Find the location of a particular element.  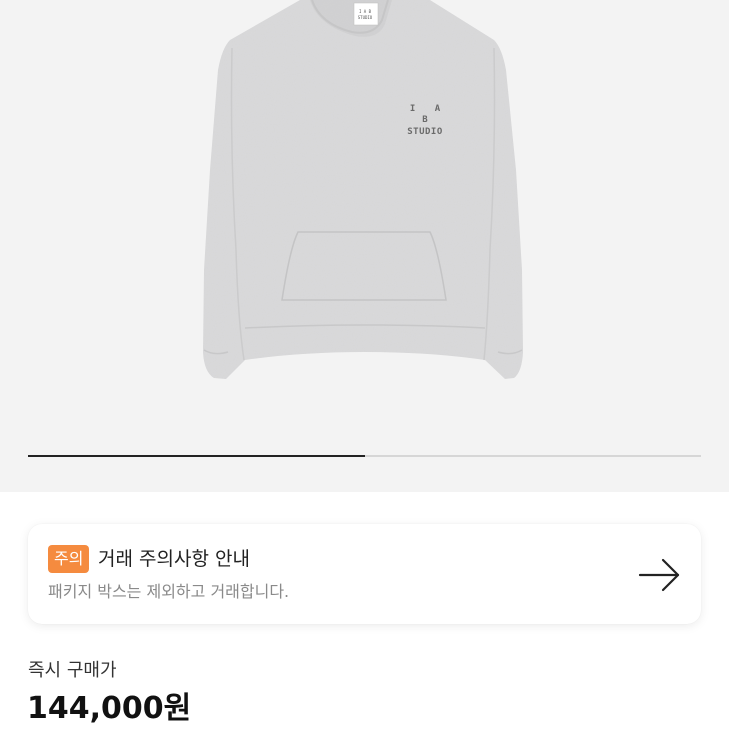

hoodie-chest-logo: I A B STUDIO is located at coordinates (425, 121).